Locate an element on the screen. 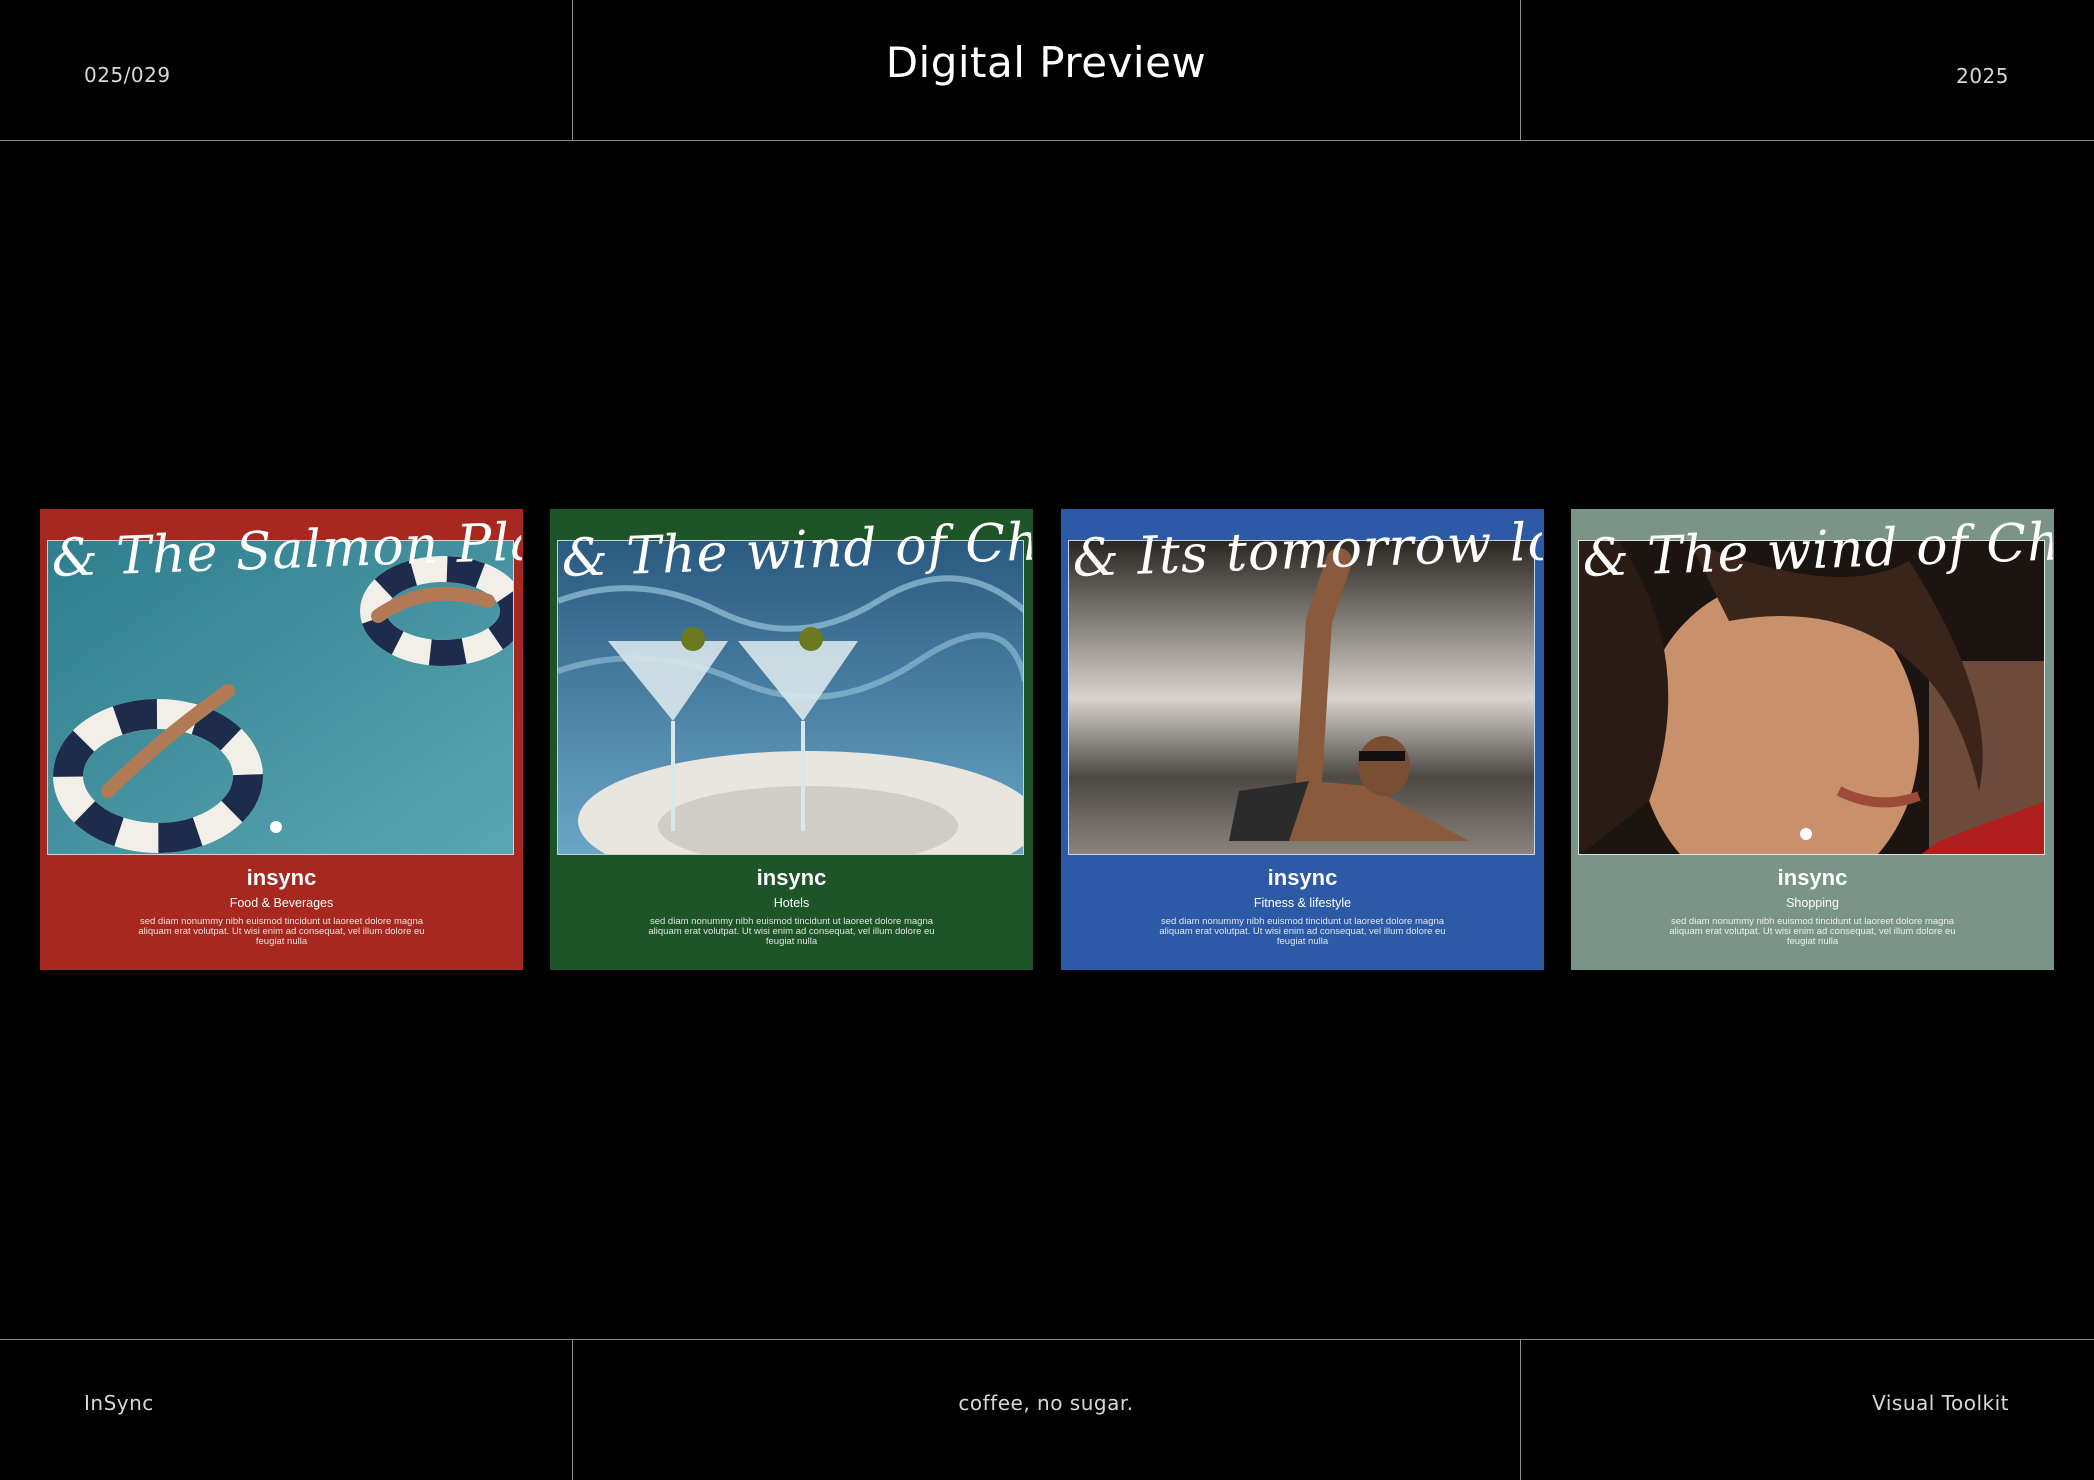 The height and width of the screenshot is (1480, 2094). year-label: 2025 is located at coordinates (1982, 76).